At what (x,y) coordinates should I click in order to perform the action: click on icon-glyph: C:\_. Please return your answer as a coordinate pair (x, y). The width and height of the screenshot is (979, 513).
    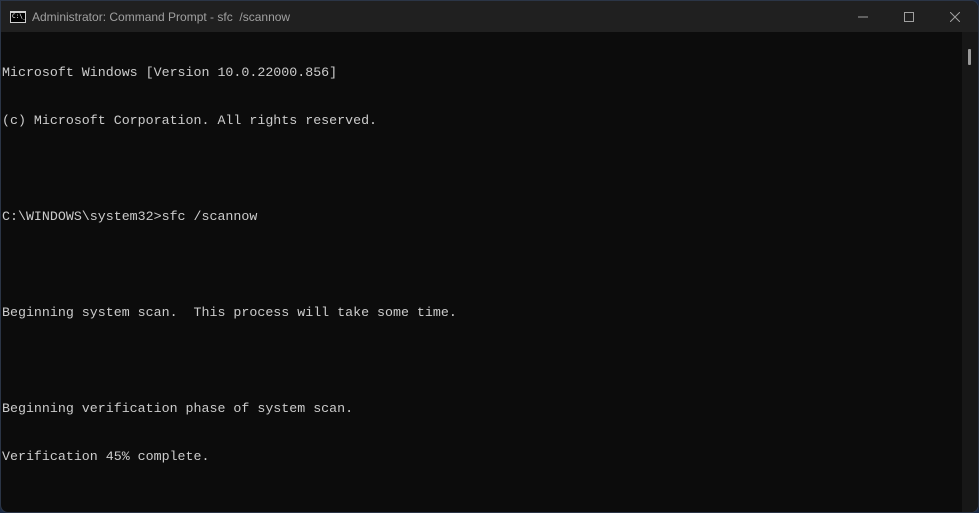
    Looking at the image, I should click on (19, 16).